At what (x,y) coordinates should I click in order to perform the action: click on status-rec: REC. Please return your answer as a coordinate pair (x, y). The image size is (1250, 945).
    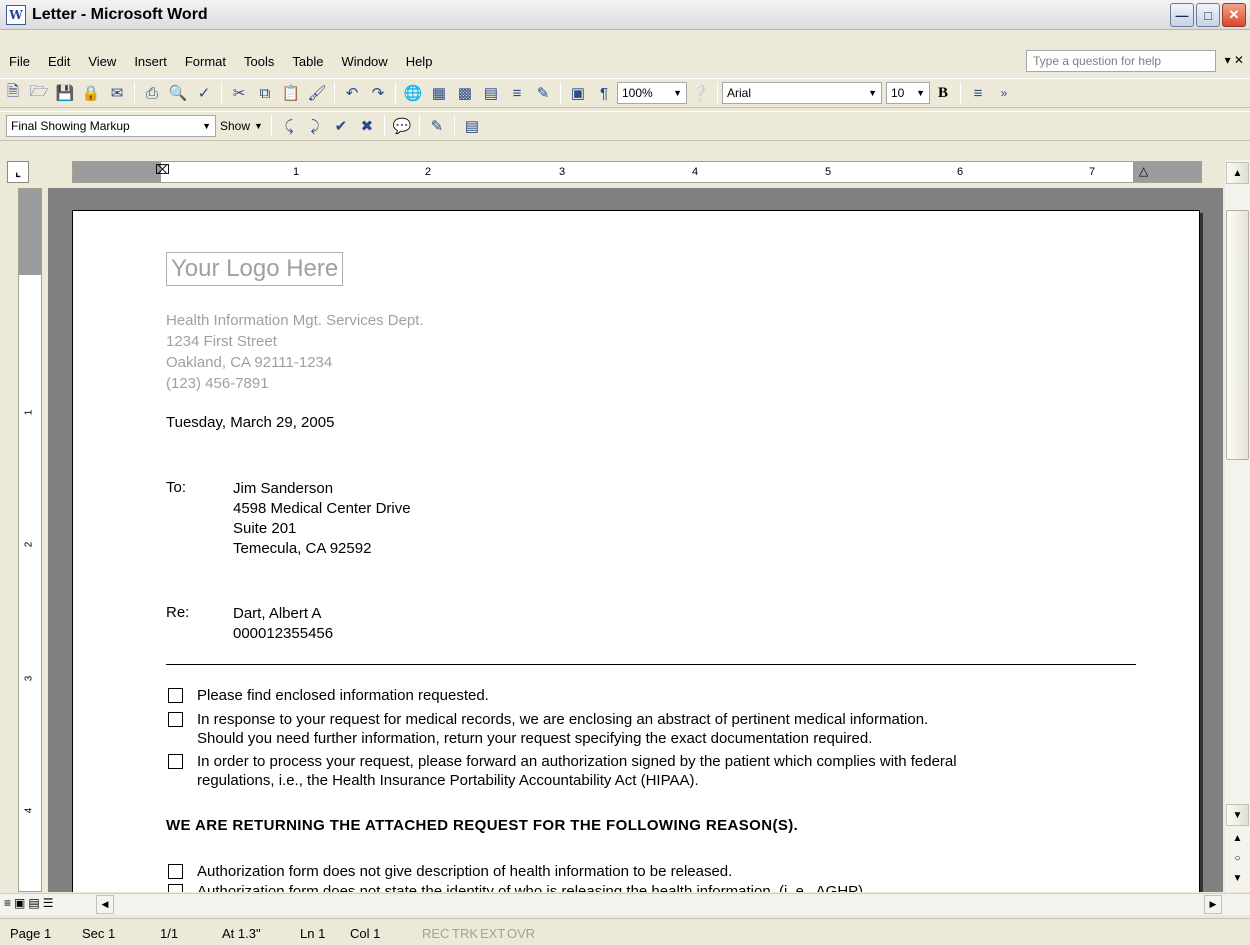
    Looking at the image, I should click on (435, 933).